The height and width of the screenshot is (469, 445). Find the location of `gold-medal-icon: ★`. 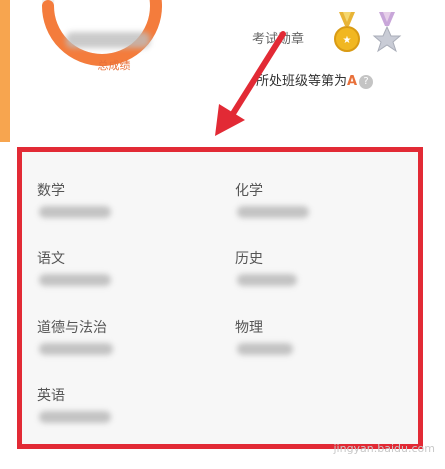

gold-medal-icon: ★ is located at coordinates (347, 34).